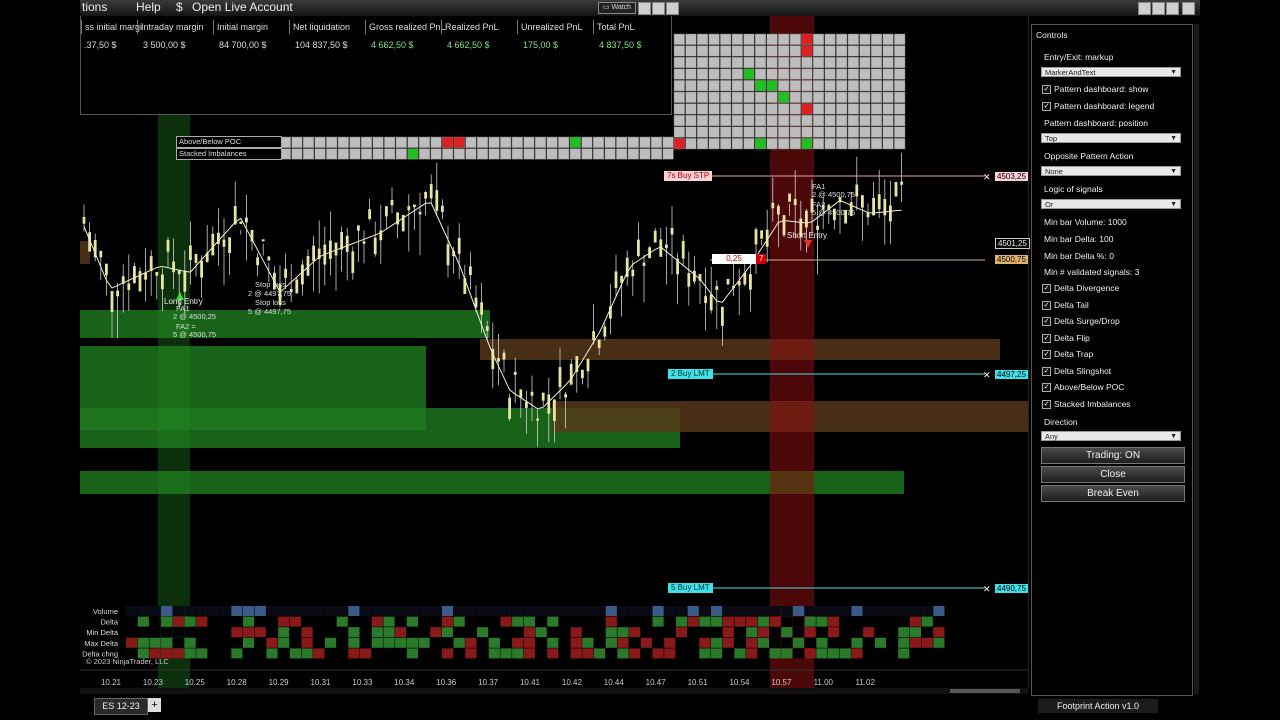 The image size is (1280, 720). I want to click on maximize-button, so click(658, 8).